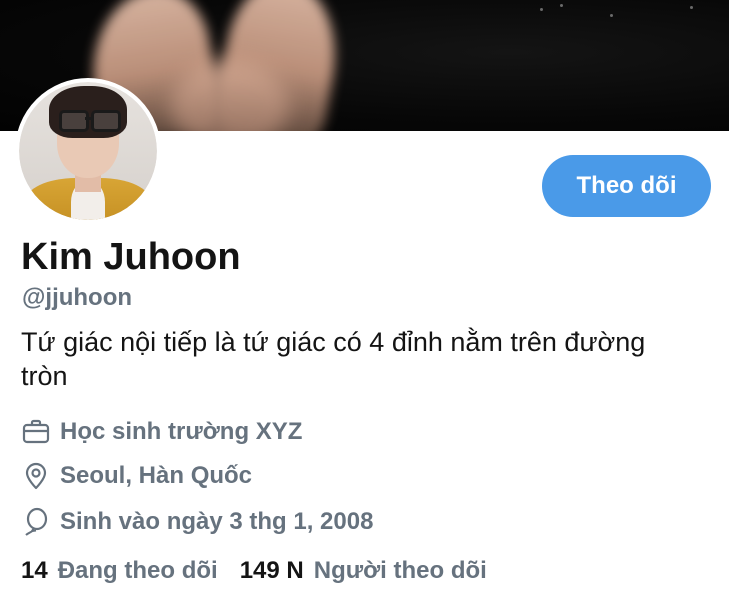 The image size is (729, 600). What do you see at coordinates (271, 570) in the screenshot?
I see `followers-count: 149 N` at bounding box center [271, 570].